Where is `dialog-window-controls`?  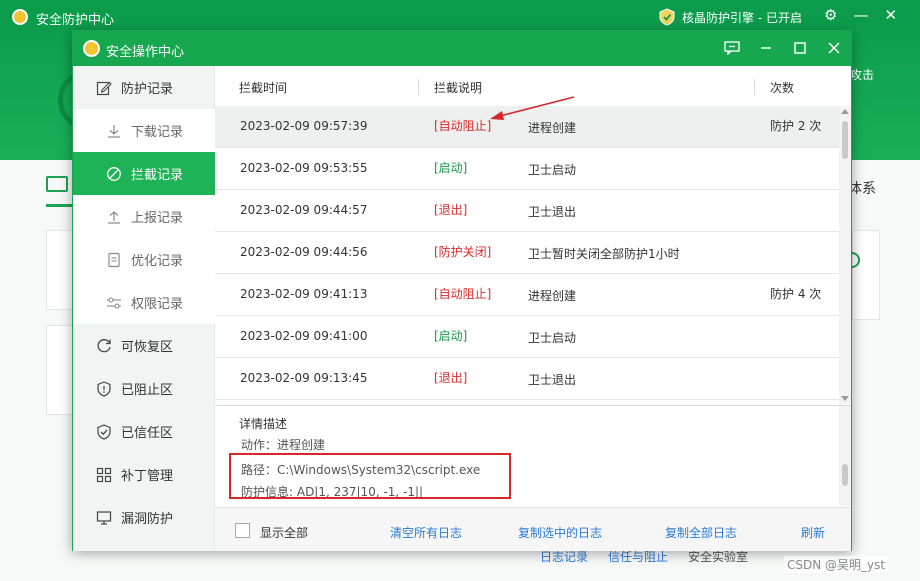
dialog-window-controls is located at coordinates (783, 48).